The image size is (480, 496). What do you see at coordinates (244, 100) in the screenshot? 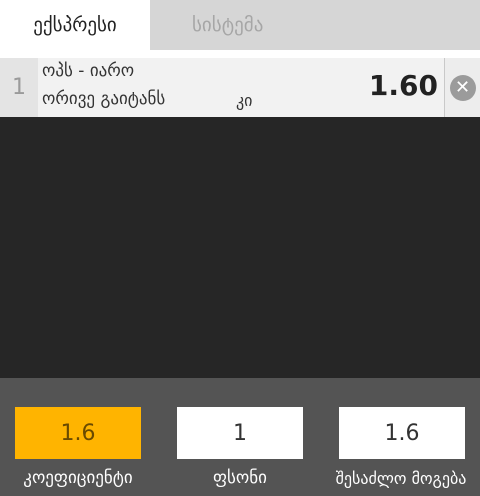
I see `bet-pick: კი` at bounding box center [244, 100].